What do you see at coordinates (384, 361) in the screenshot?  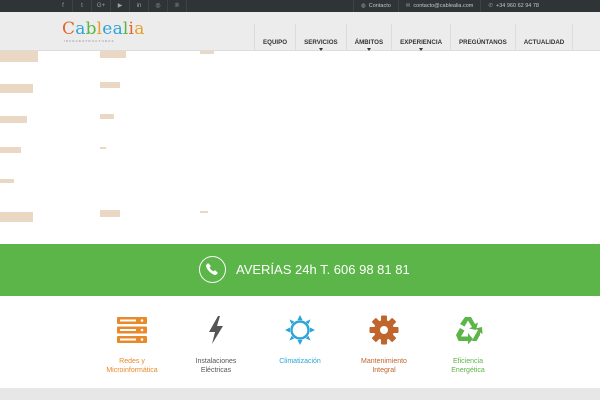 I see `service-label-line1: Mantenimiento` at bounding box center [384, 361].